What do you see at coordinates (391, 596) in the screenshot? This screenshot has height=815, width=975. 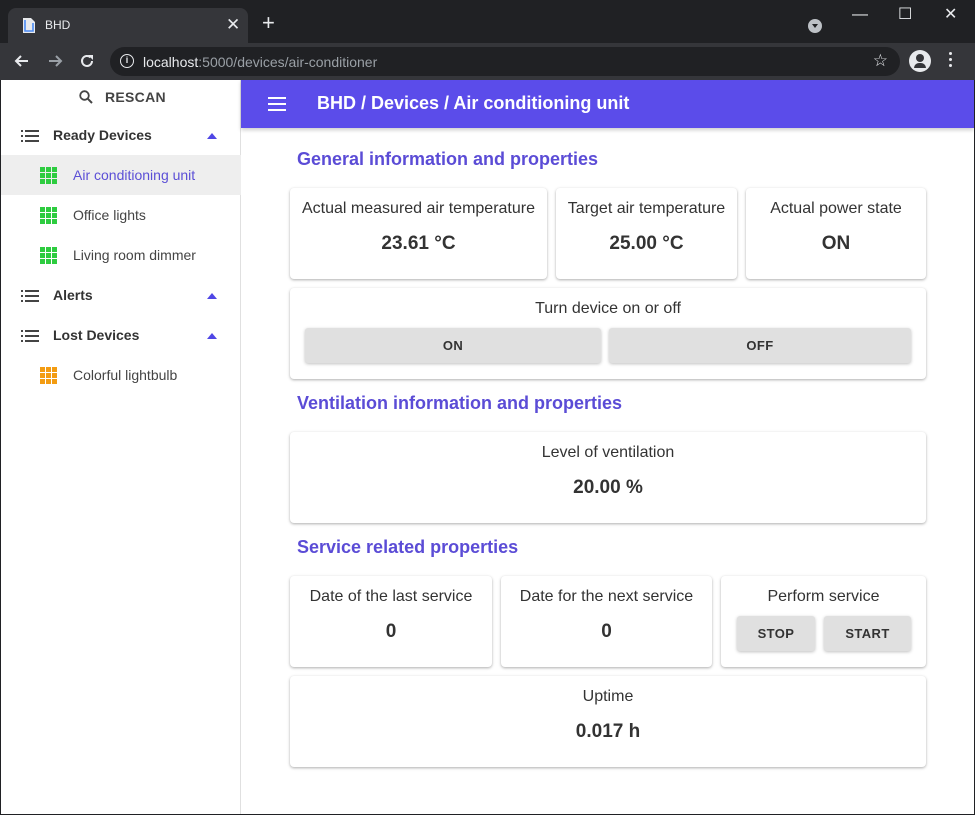 I see `card-label: Date of the last service` at bounding box center [391, 596].